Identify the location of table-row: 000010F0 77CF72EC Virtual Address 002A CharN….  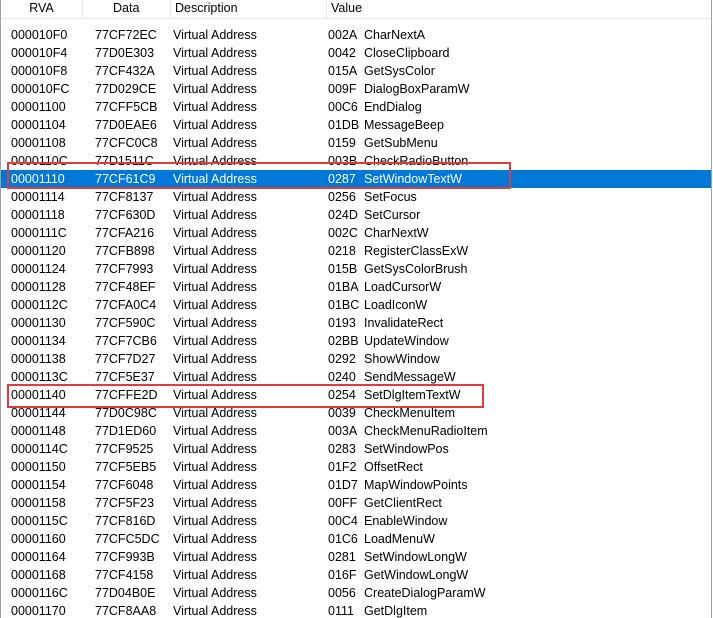
(356, 35).